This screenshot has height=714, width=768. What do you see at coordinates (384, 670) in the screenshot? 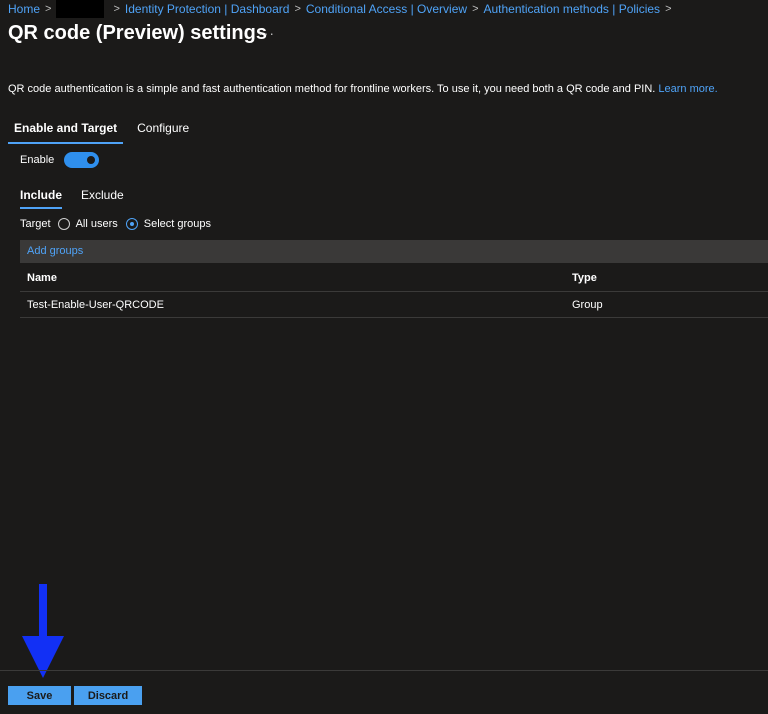
I see `footer-divider` at bounding box center [384, 670].